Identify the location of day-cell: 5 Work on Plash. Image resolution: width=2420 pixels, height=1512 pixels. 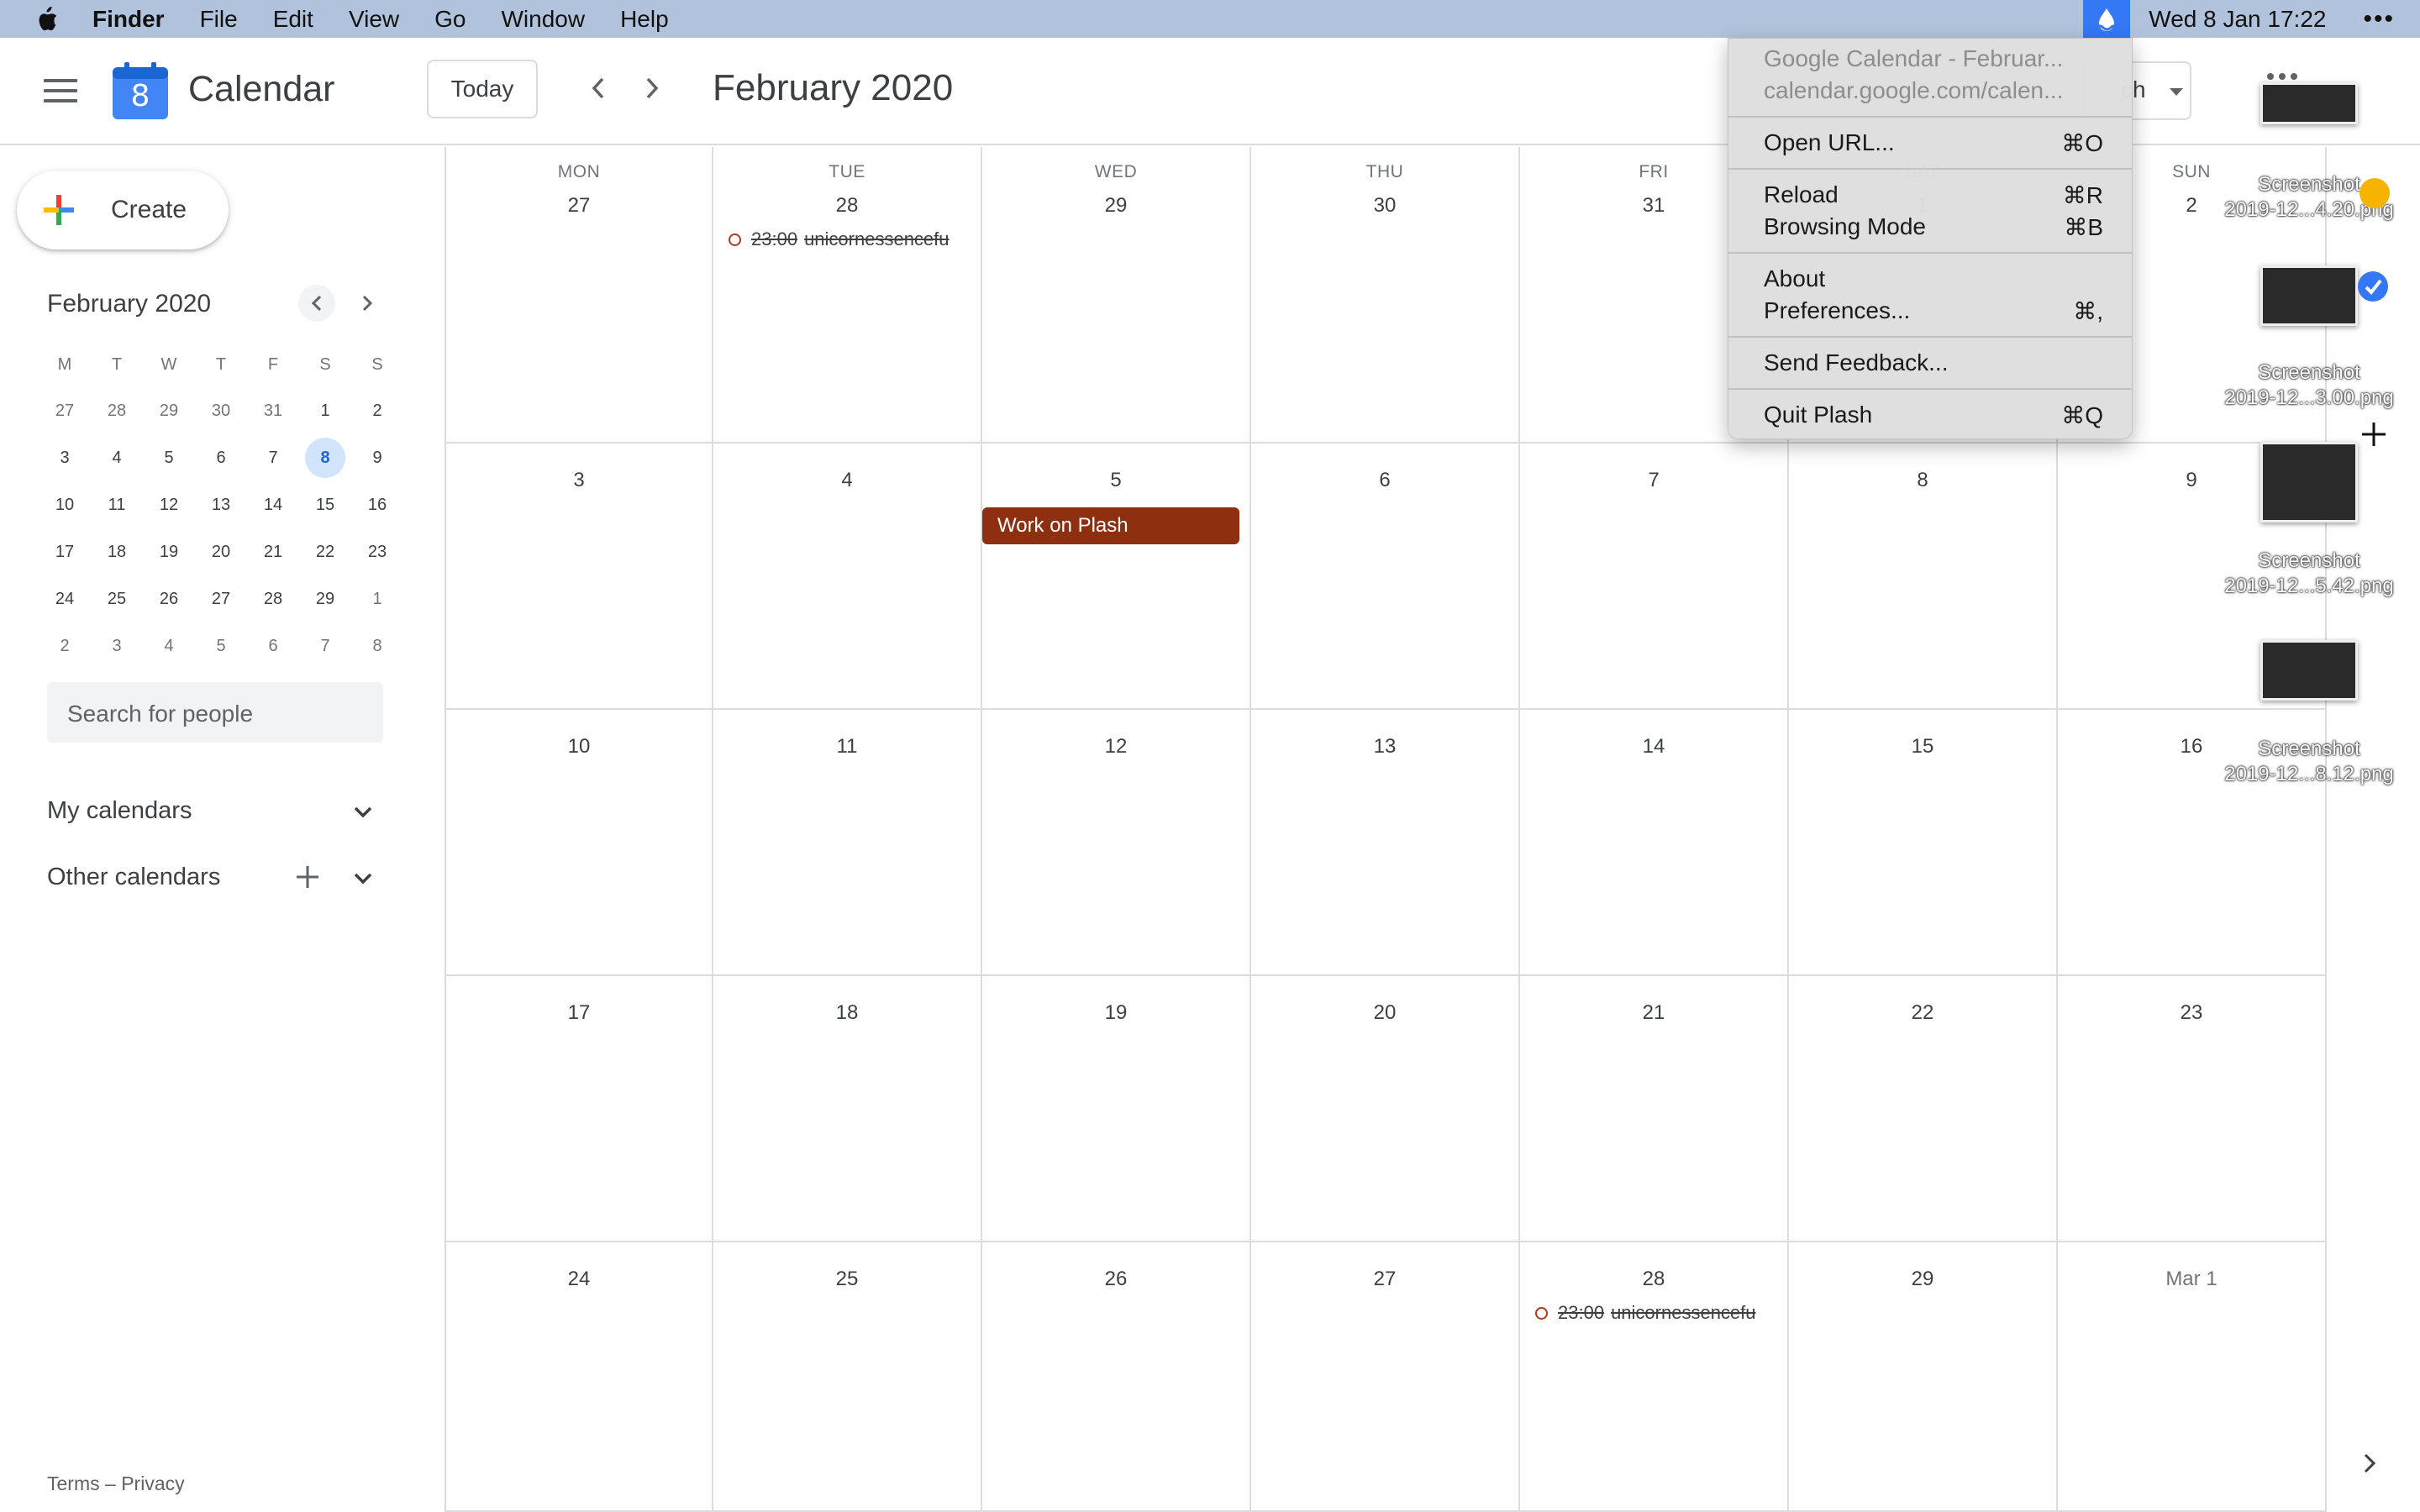
(1116, 577).